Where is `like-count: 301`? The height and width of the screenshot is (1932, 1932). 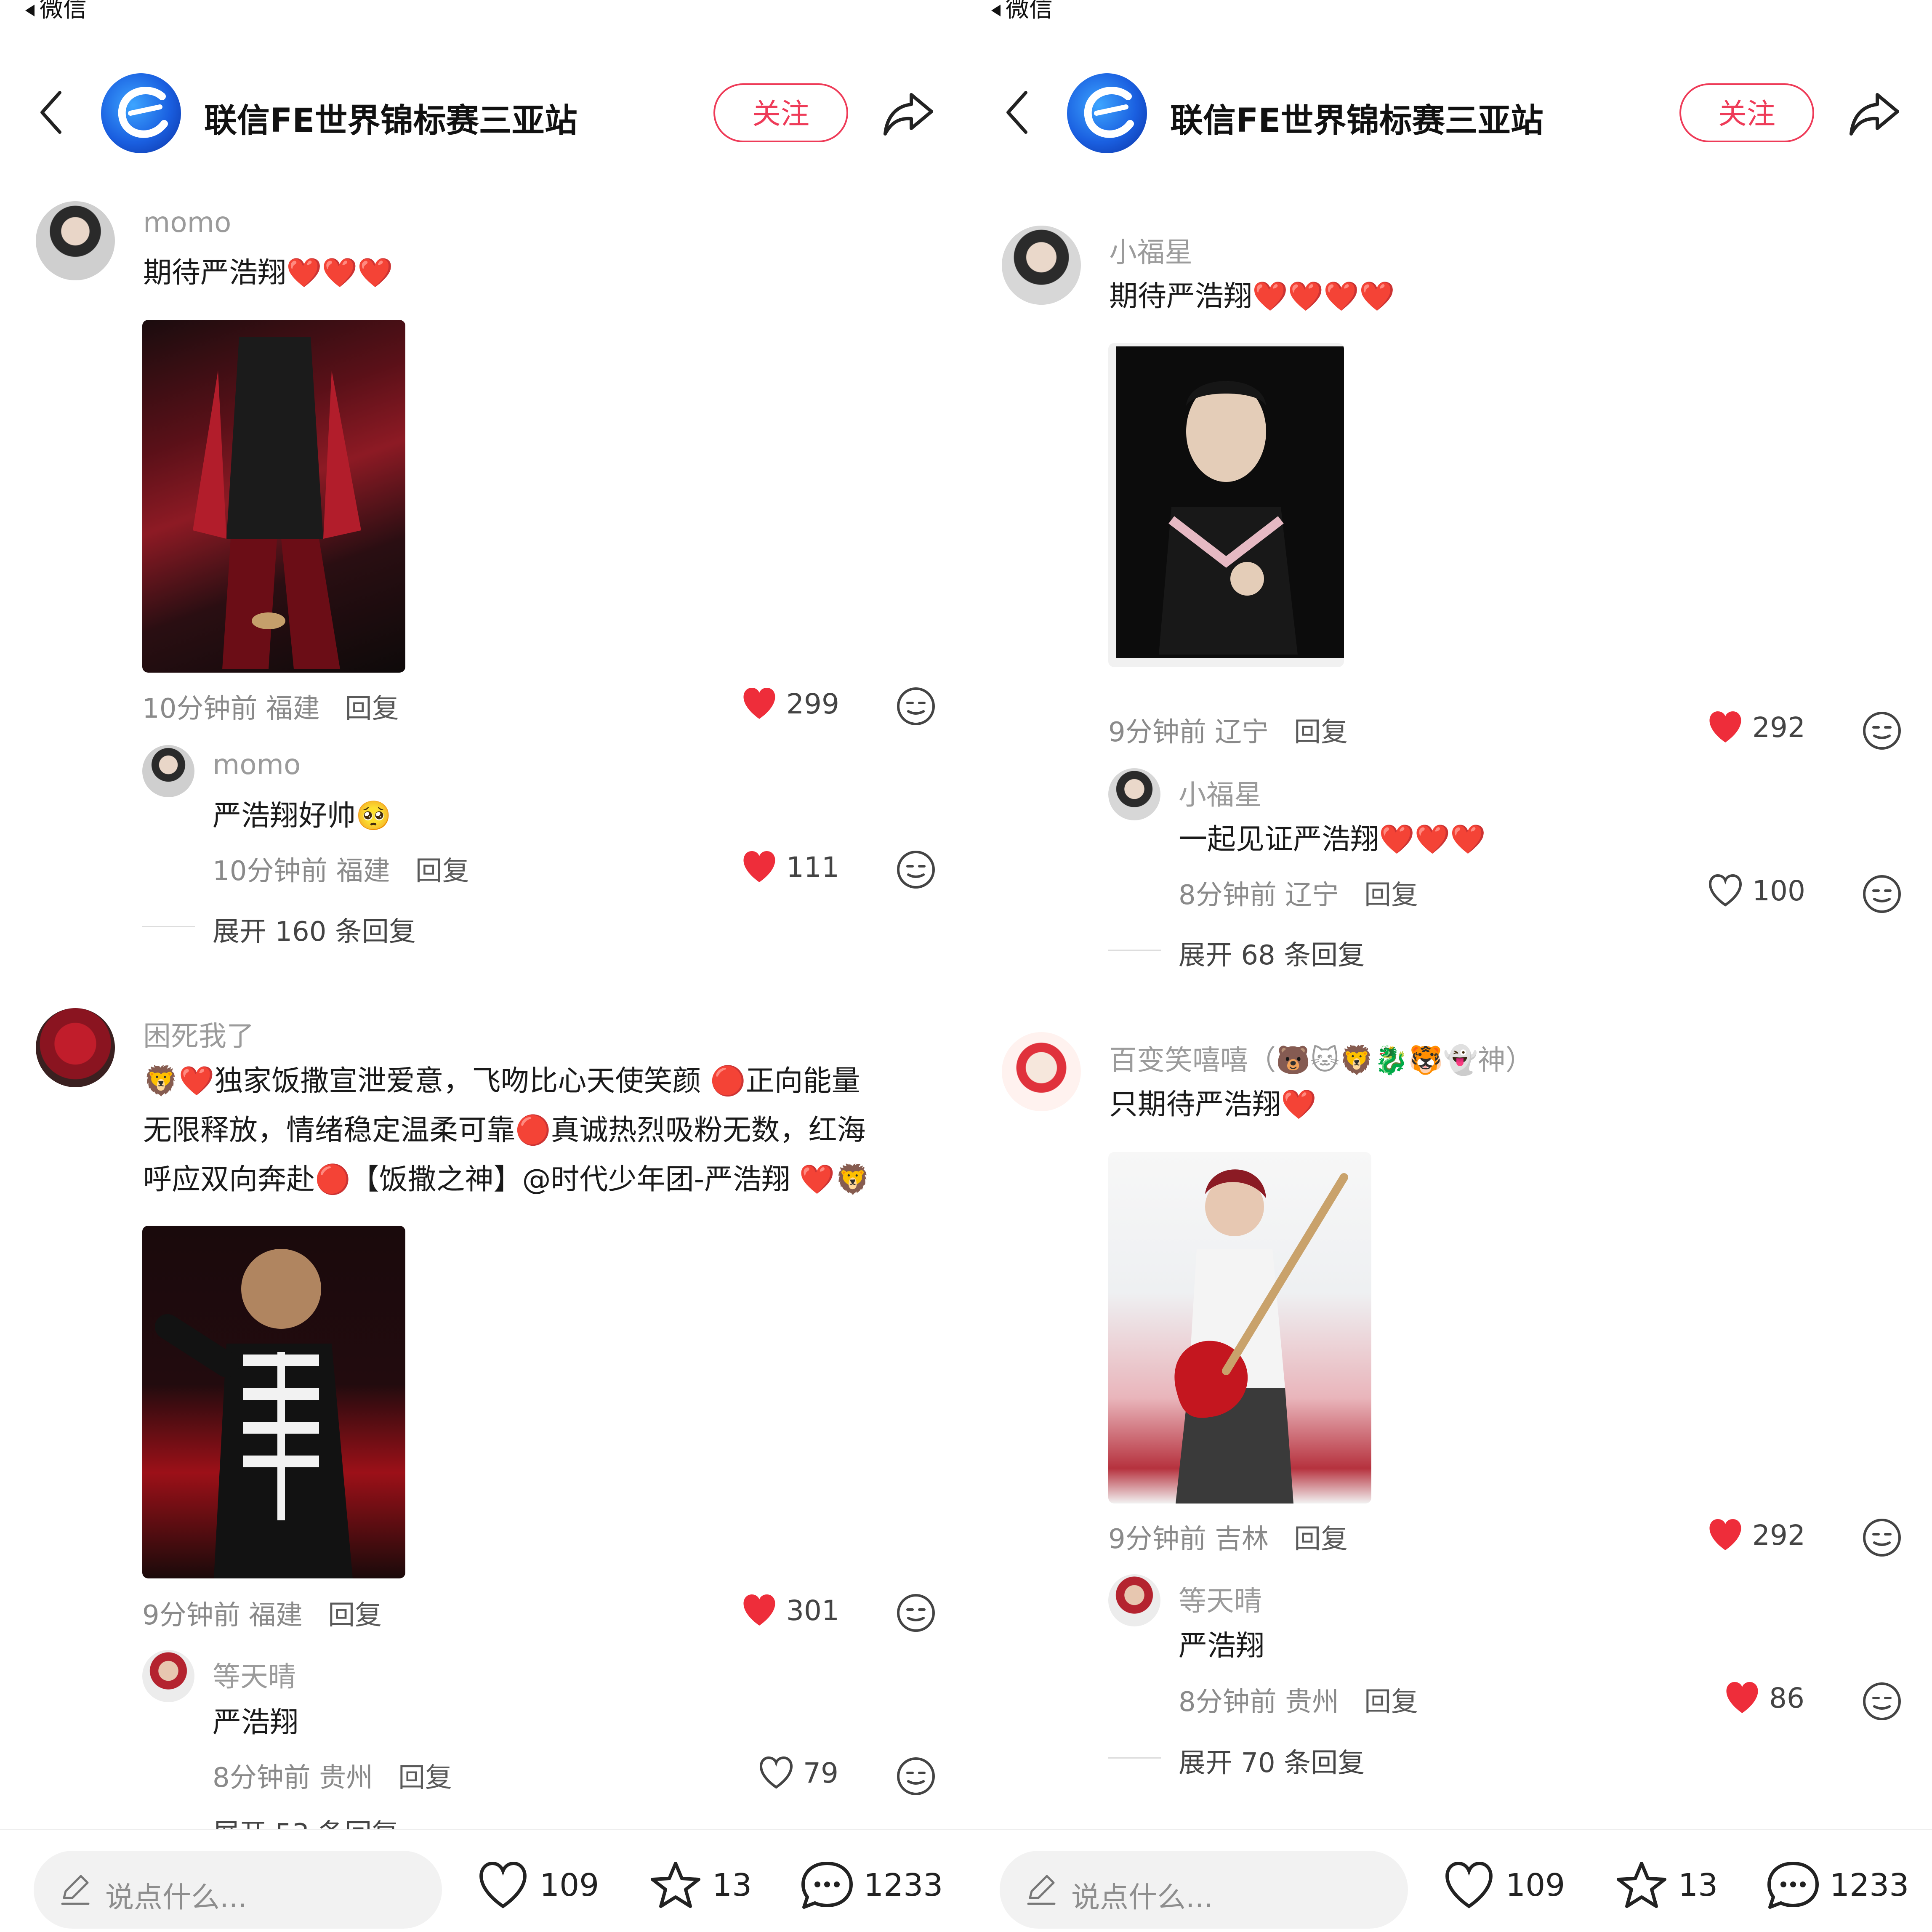 like-count: 301 is located at coordinates (813, 1611).